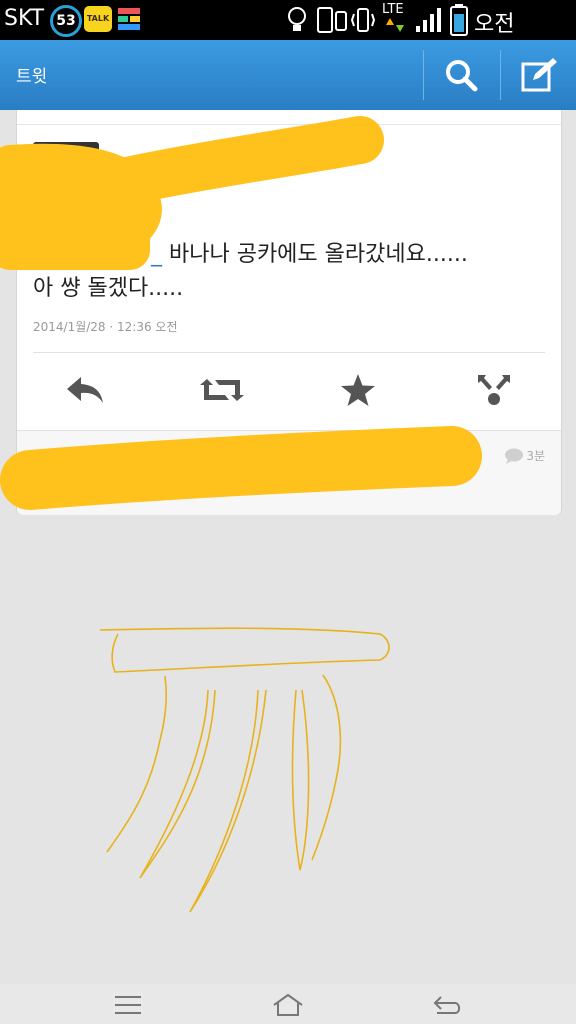  I want to click on home-button, so click(288, 1005).